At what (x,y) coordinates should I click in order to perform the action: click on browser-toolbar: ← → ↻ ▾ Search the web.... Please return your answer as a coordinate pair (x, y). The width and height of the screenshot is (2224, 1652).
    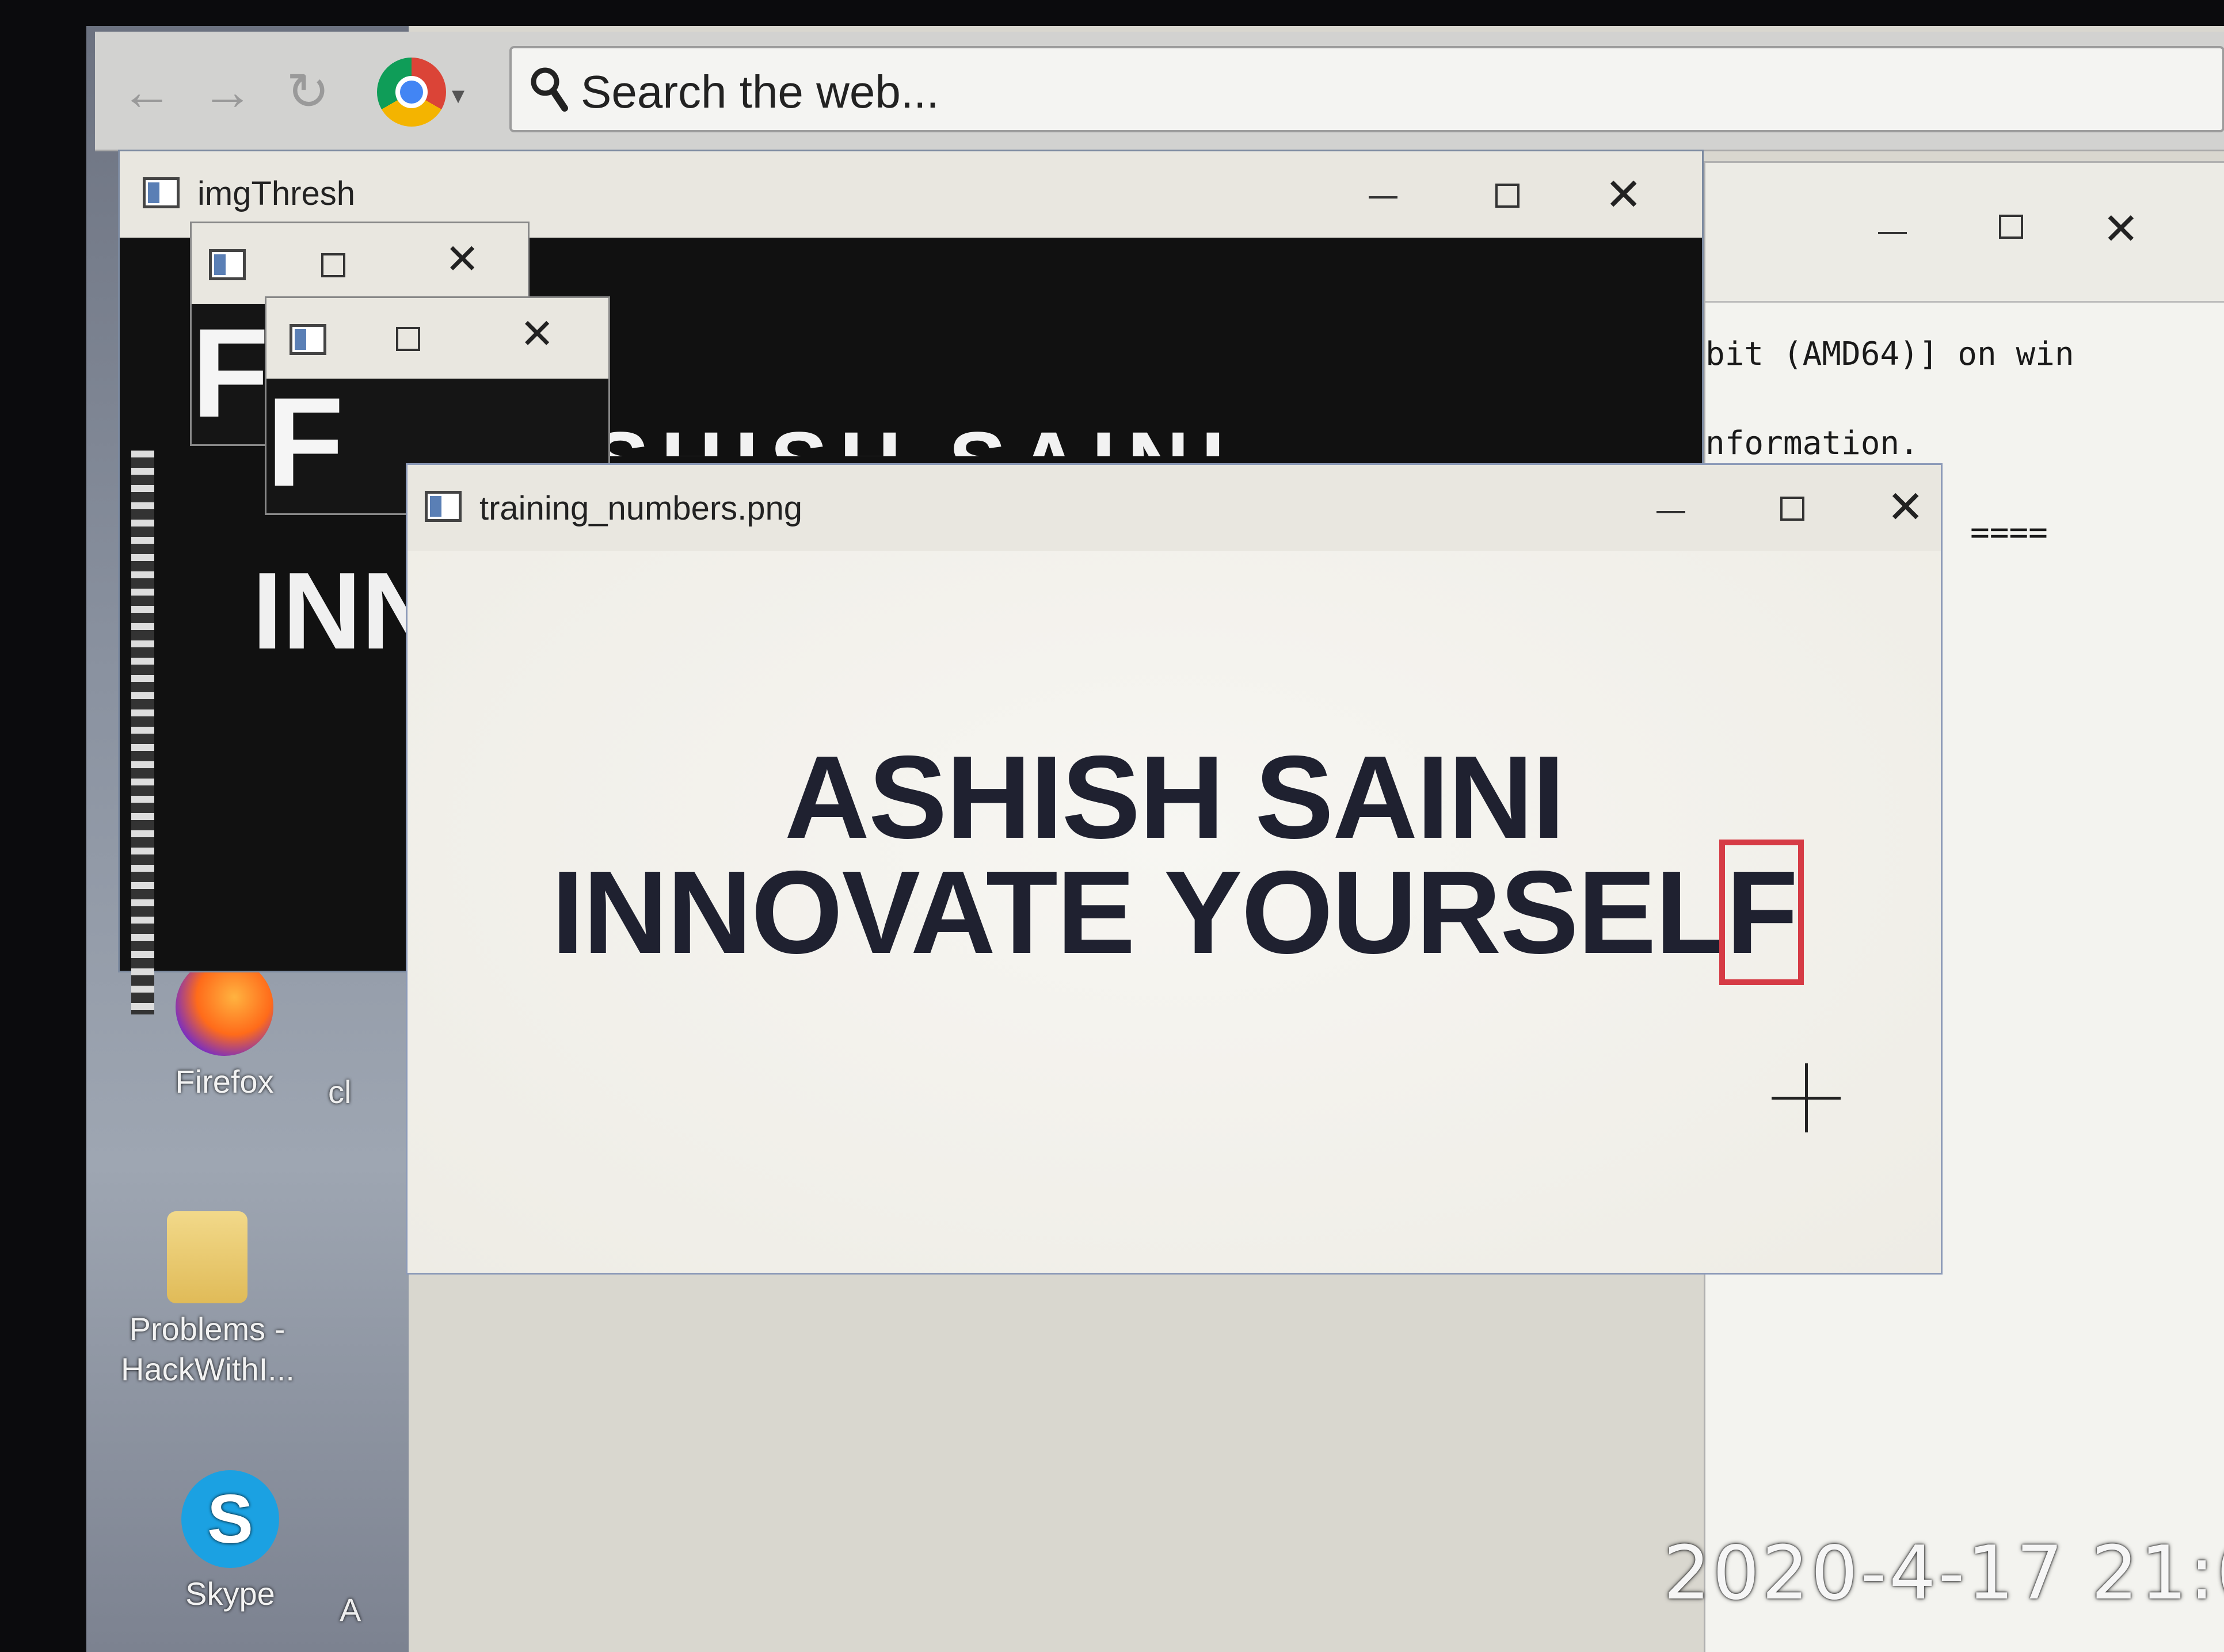
    Looking at the image, I should click on (1160, 91).